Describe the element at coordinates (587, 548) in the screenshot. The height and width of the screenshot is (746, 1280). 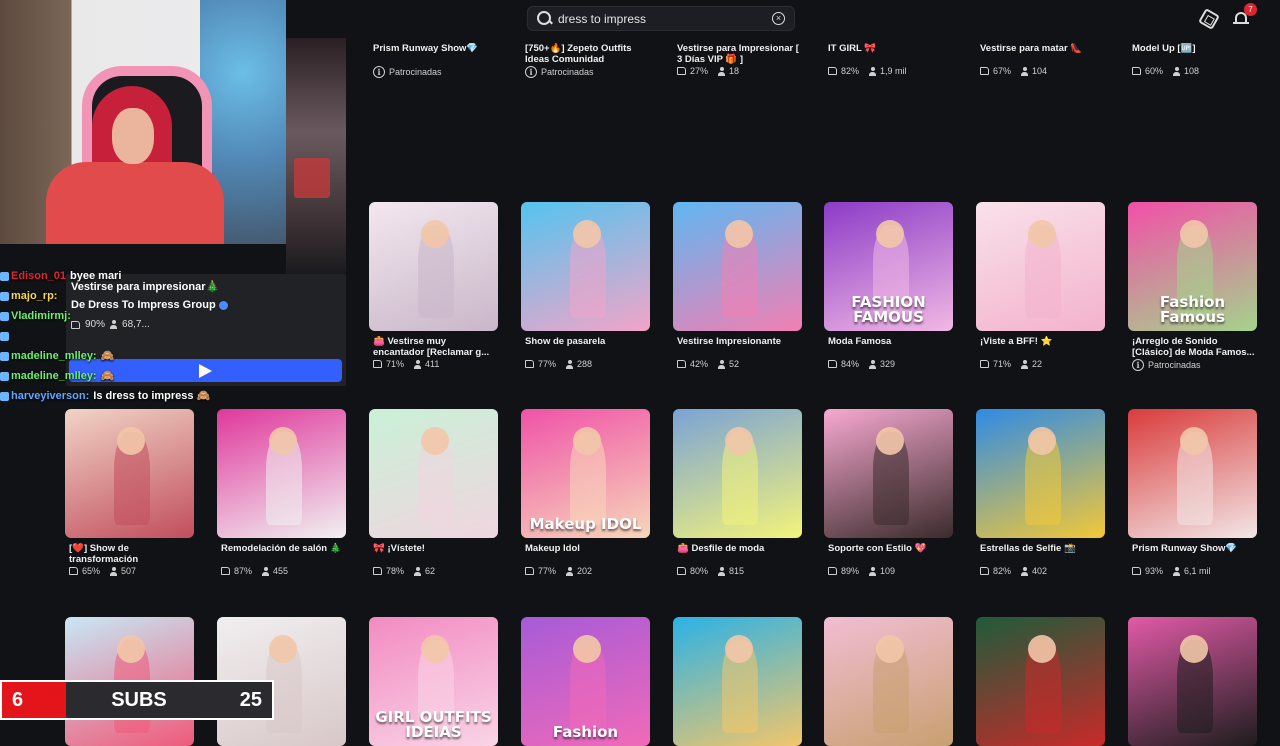
I see `game-title: Makeup Idol` at that location.